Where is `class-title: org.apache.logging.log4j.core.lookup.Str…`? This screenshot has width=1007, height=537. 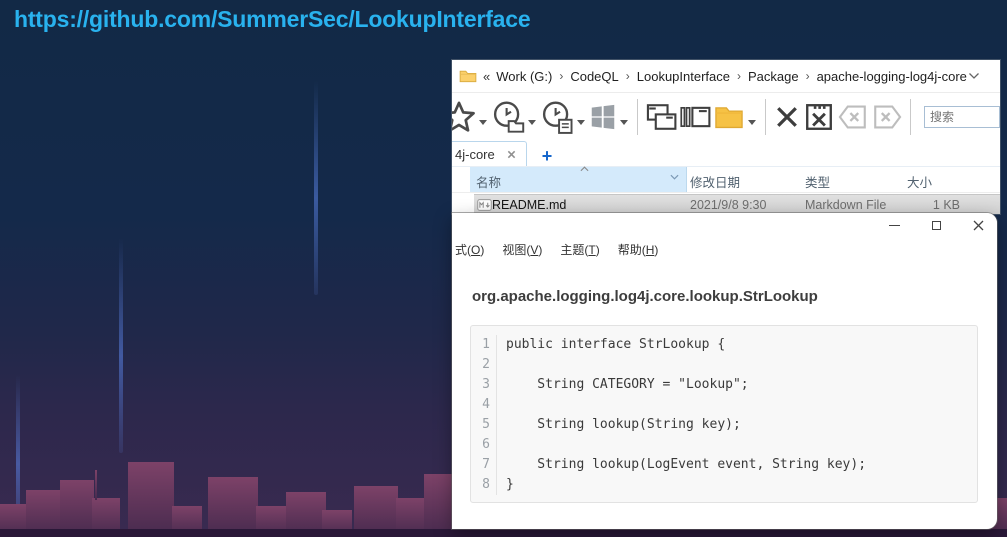 class-title: org.apache.logging.log4j.core.lookup.Str… is located at coordinates (645, 296).